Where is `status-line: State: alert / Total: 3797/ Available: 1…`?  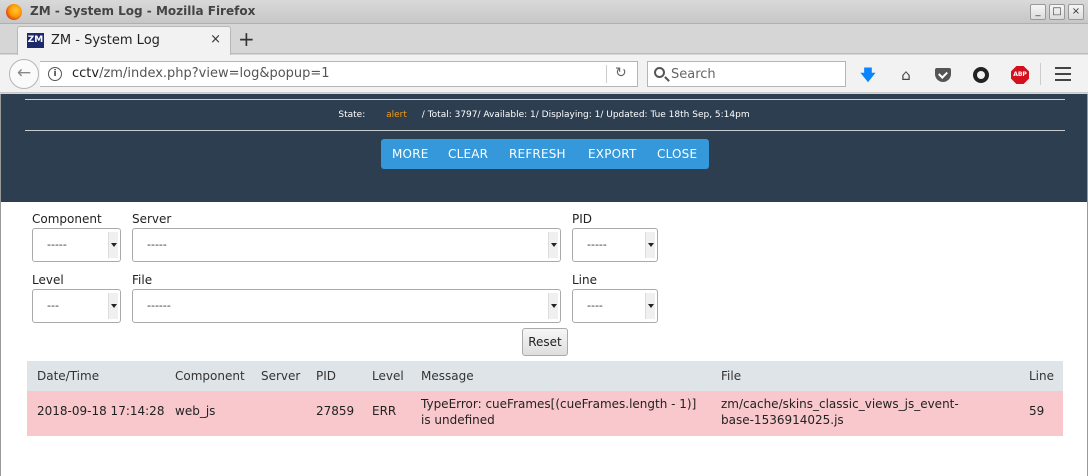 status-line: State: alert / Total: 3797/ Available: 1… is located at coordinates (544, 115).